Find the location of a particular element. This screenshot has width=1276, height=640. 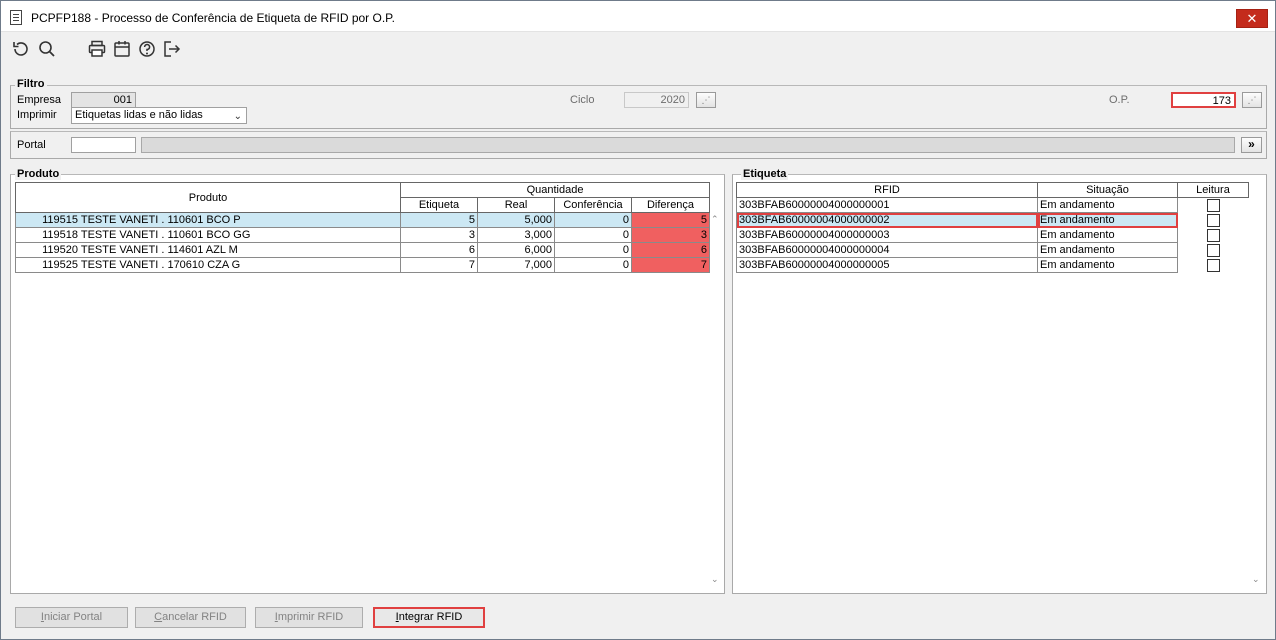

etiqueta-title: Etiqueta is located at coordinates (765, 174).